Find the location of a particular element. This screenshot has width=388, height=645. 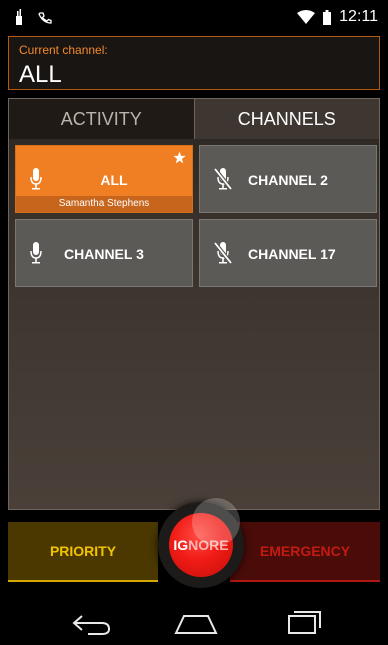

status-bar: 12:11 is located at coordinates (194, 18).